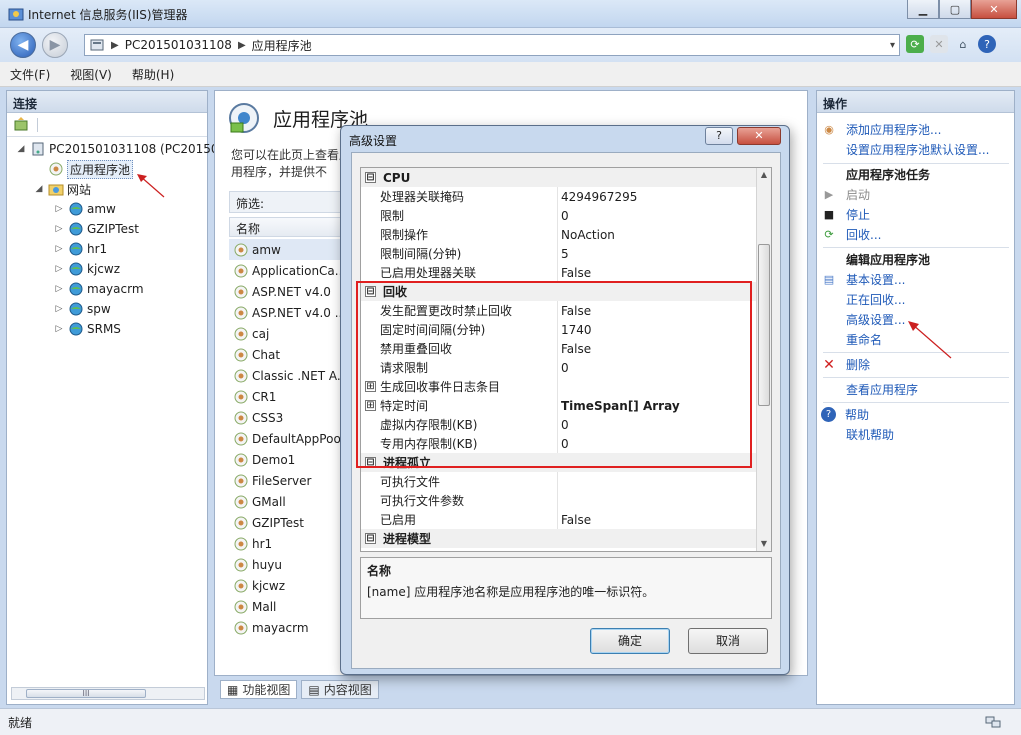 The width and height of the screenshot is (1021, 735). I want to click on property-row: 可执行文件, so click(559, 481).